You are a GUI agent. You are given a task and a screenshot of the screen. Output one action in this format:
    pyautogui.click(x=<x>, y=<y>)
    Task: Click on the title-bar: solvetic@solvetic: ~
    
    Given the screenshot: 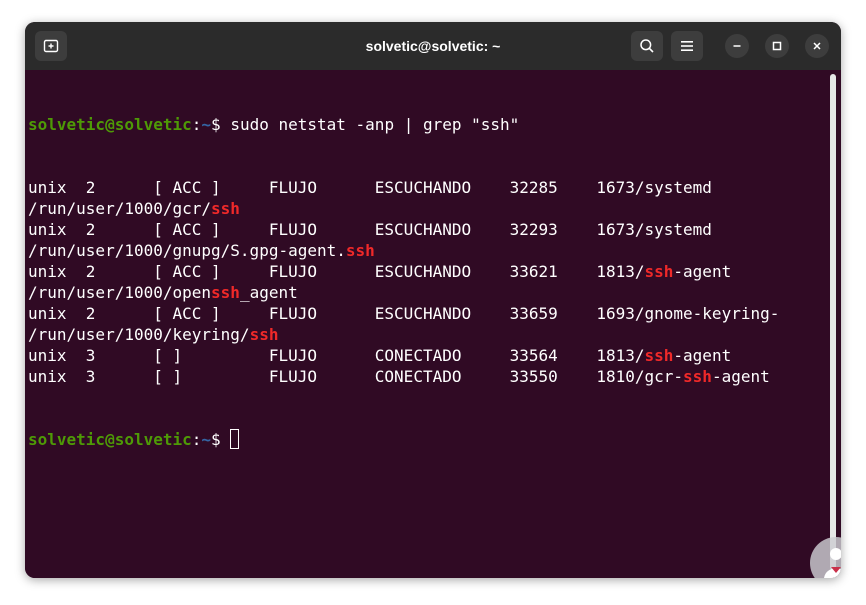 What is the action you would take?
    pyautogui.click(x=433, y=46)
    